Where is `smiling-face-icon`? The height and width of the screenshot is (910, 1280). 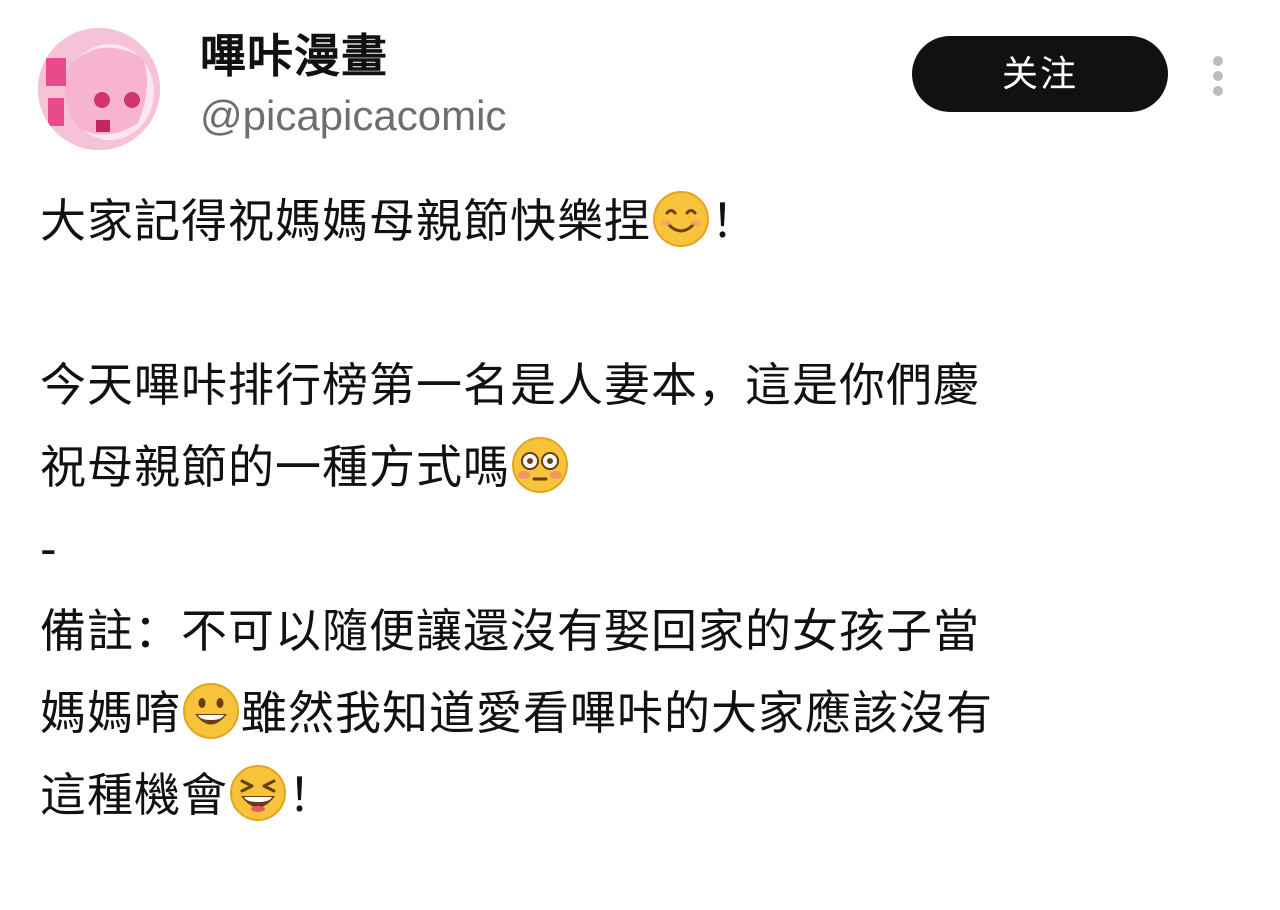 smiling-face-icon is located at coordinates (681, 219).